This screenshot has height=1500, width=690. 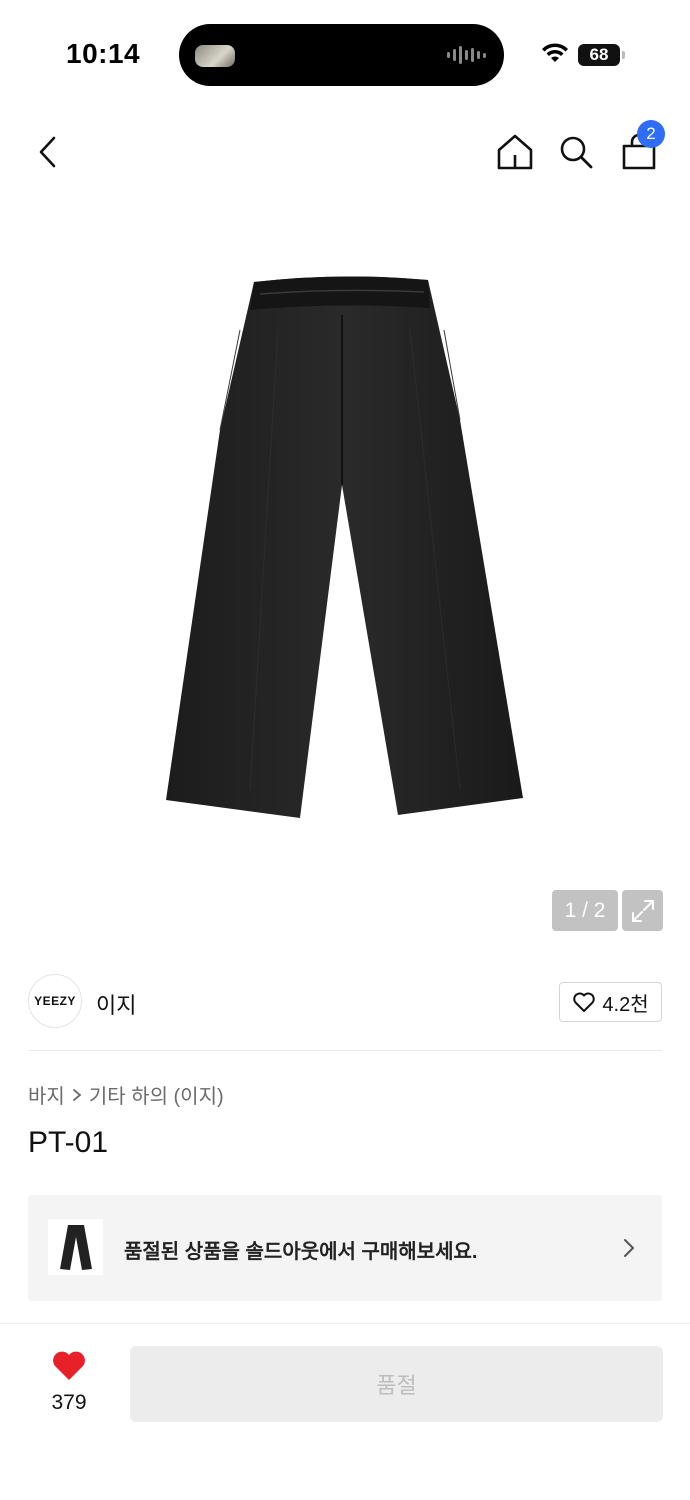 I want to click on top-navigation: 2, so click(x=345, y=152).